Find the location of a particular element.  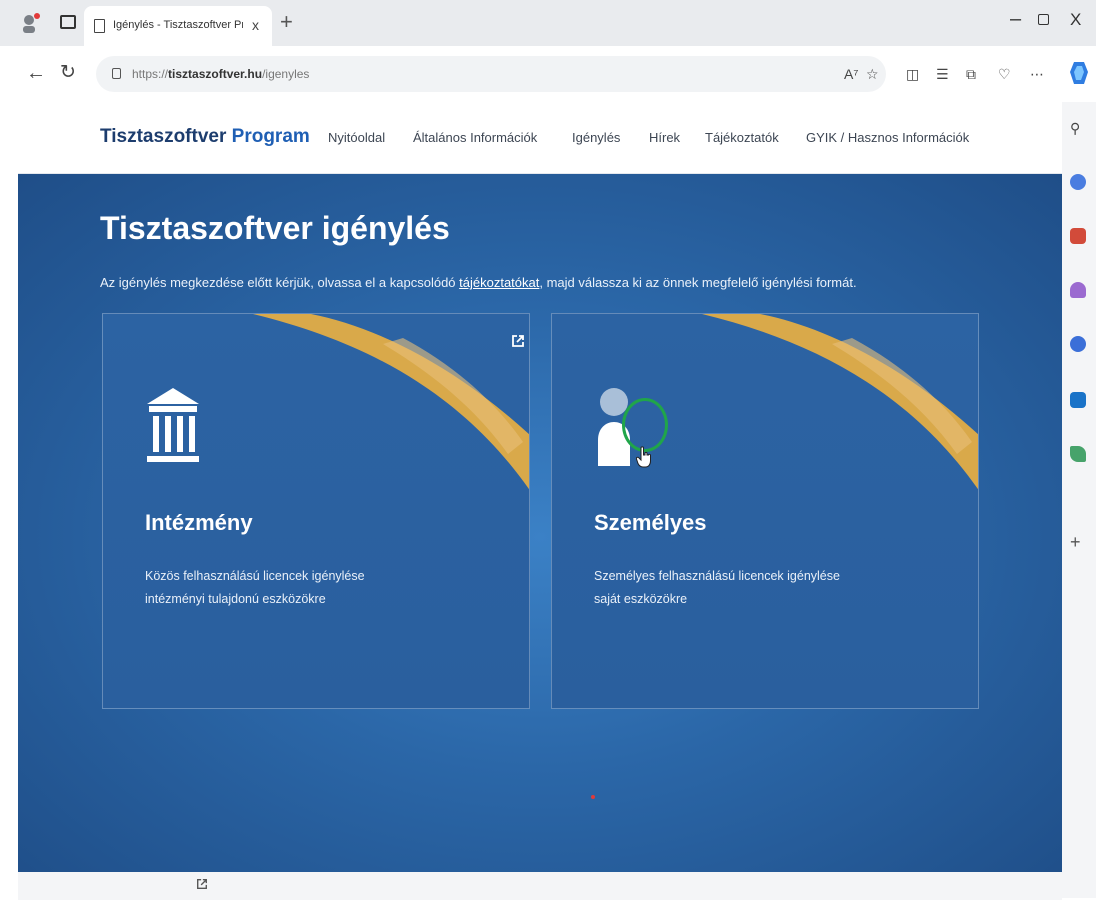

personal-card-title: Személyes is located at coordinates (650, 522).